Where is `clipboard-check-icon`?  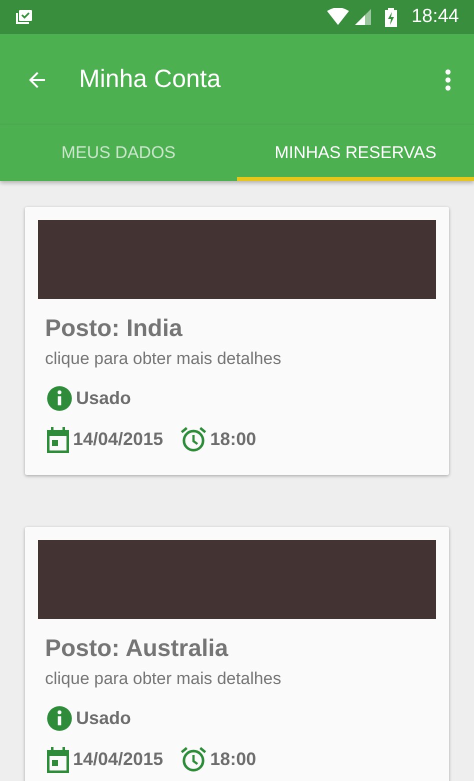 clipboard-check-icon is located at coordinates (24, 17).